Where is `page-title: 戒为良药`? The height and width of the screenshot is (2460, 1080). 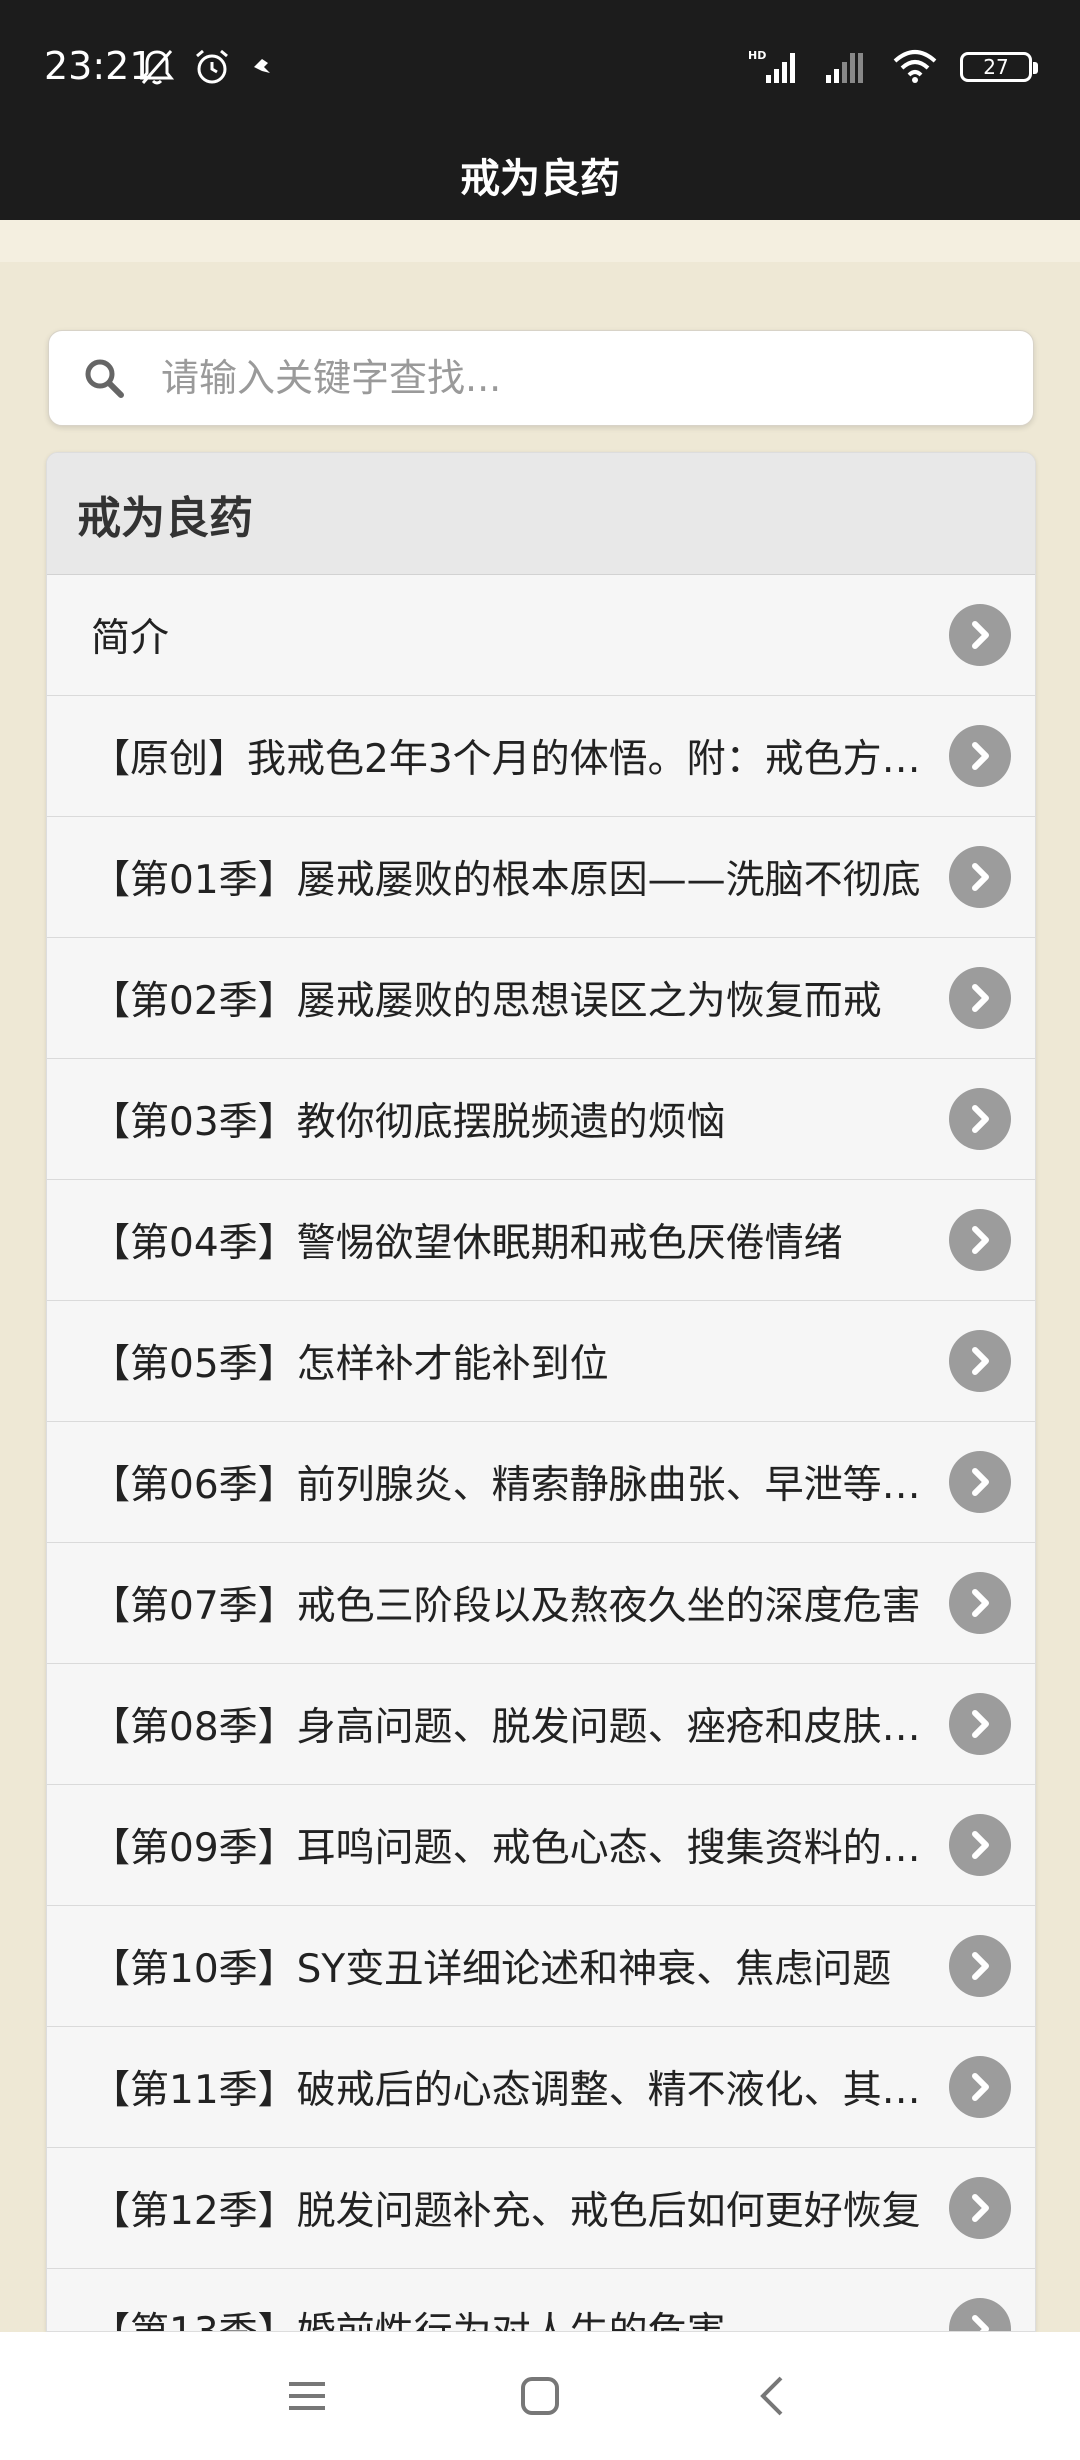 page-title: 戒为良药 is located at coordinates (540, 179).